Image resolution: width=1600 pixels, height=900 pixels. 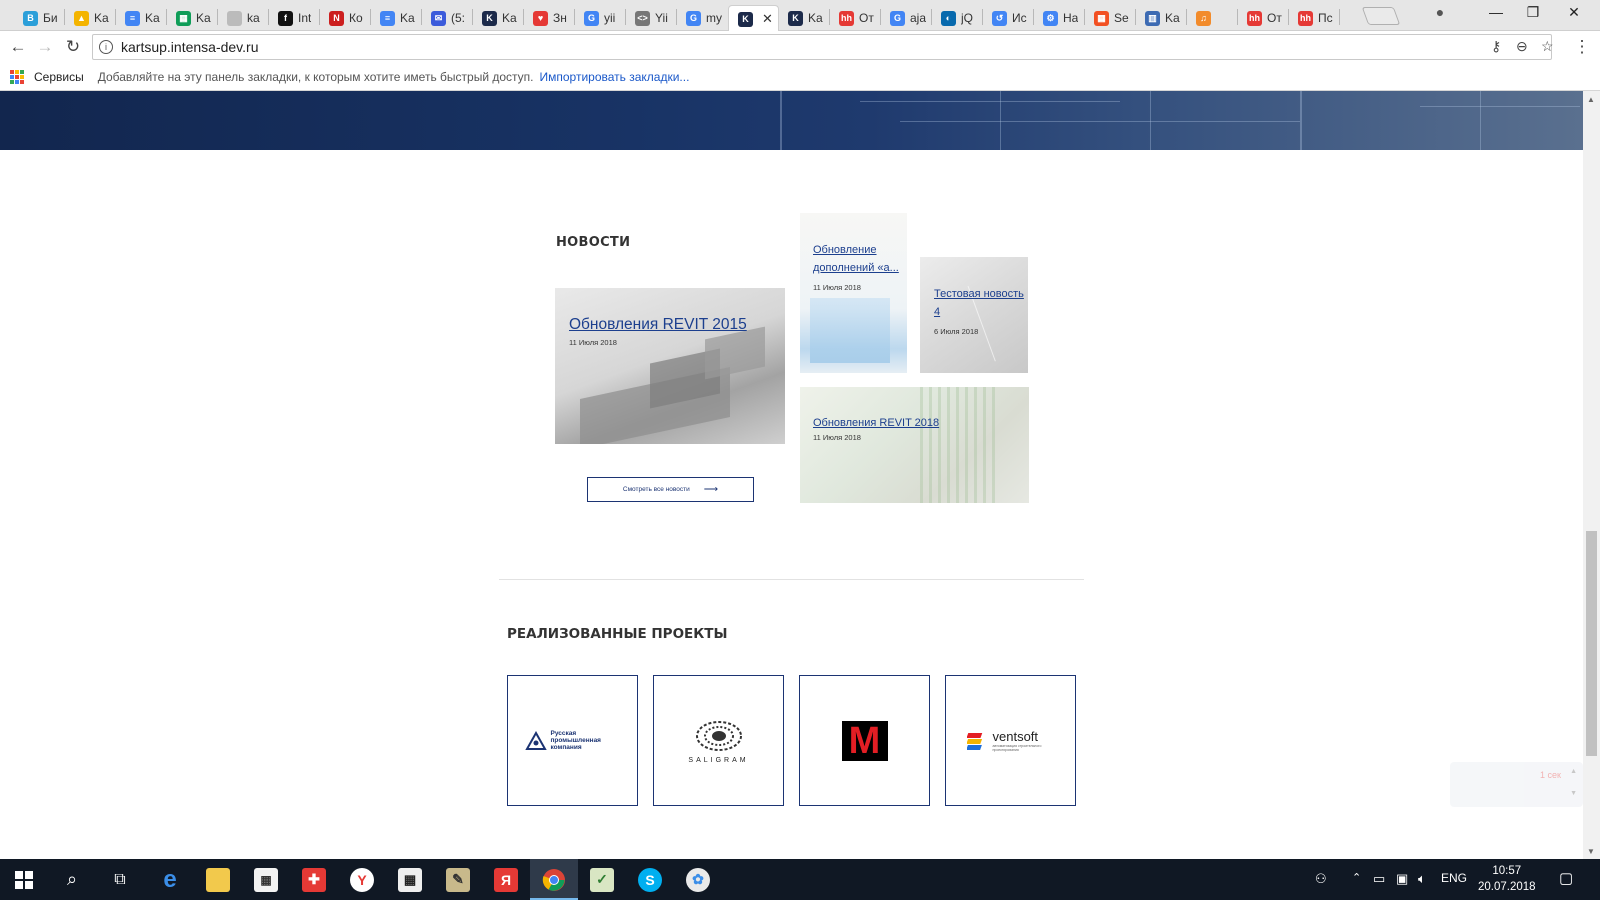 I want to click on taskbar-store: ▦, so click(x=266, y=879).